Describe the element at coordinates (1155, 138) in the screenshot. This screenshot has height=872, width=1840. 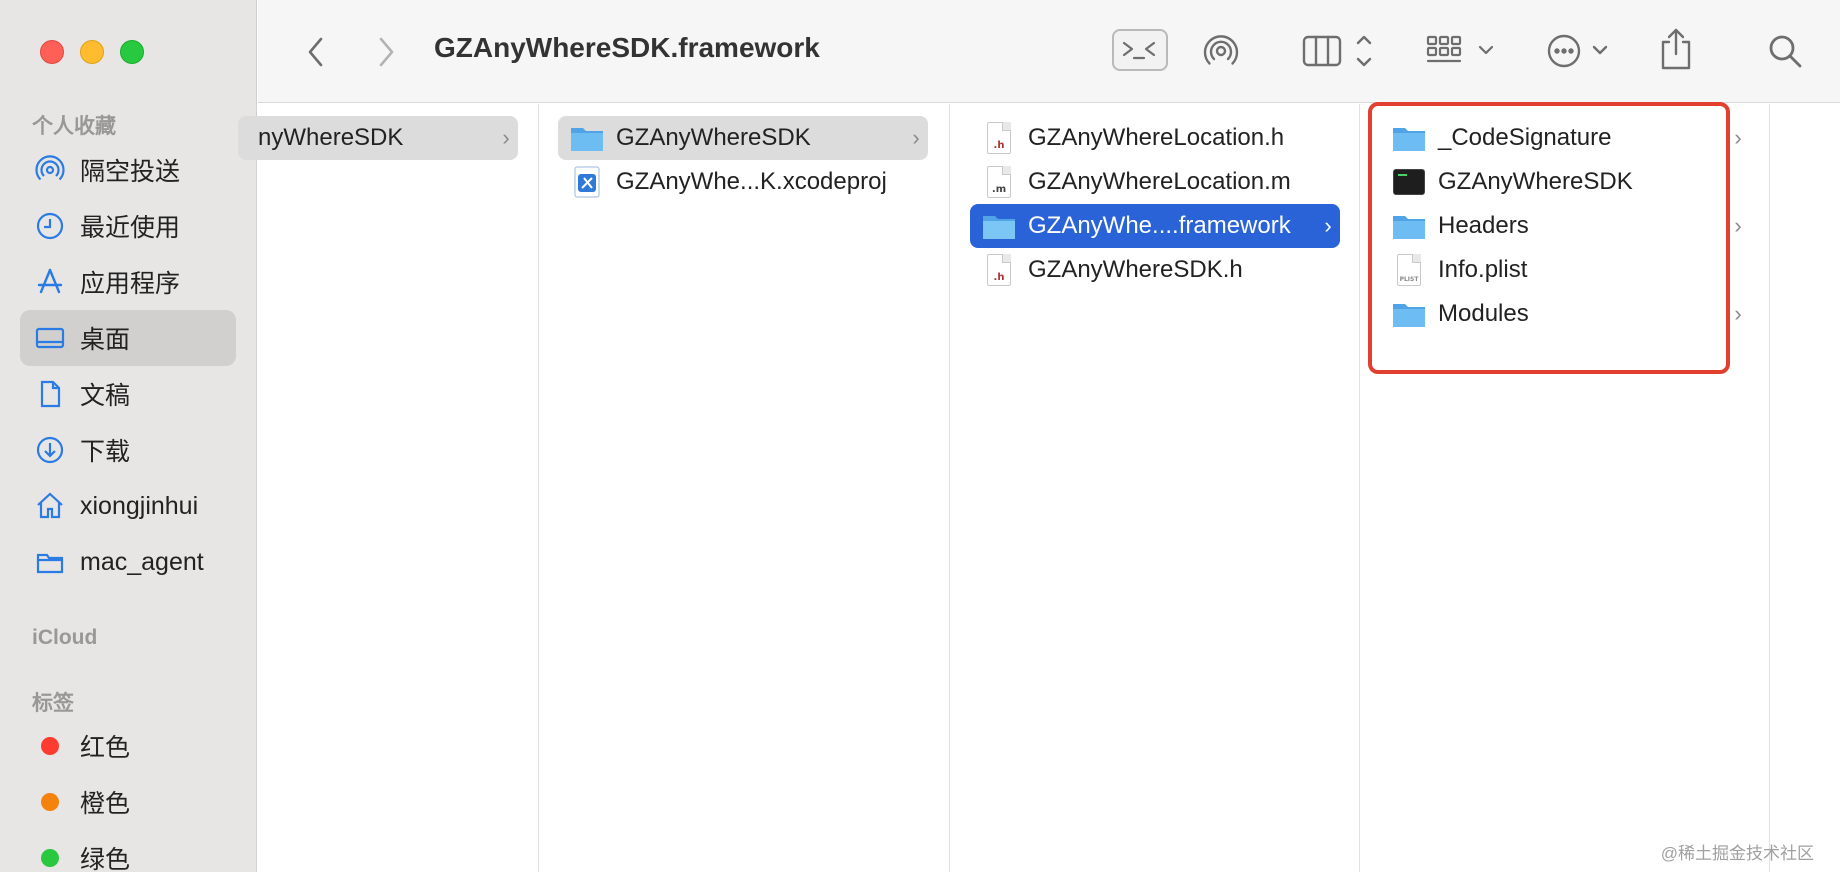
I see `list-item: .h GZAnyWhereLocation.h` at that location.